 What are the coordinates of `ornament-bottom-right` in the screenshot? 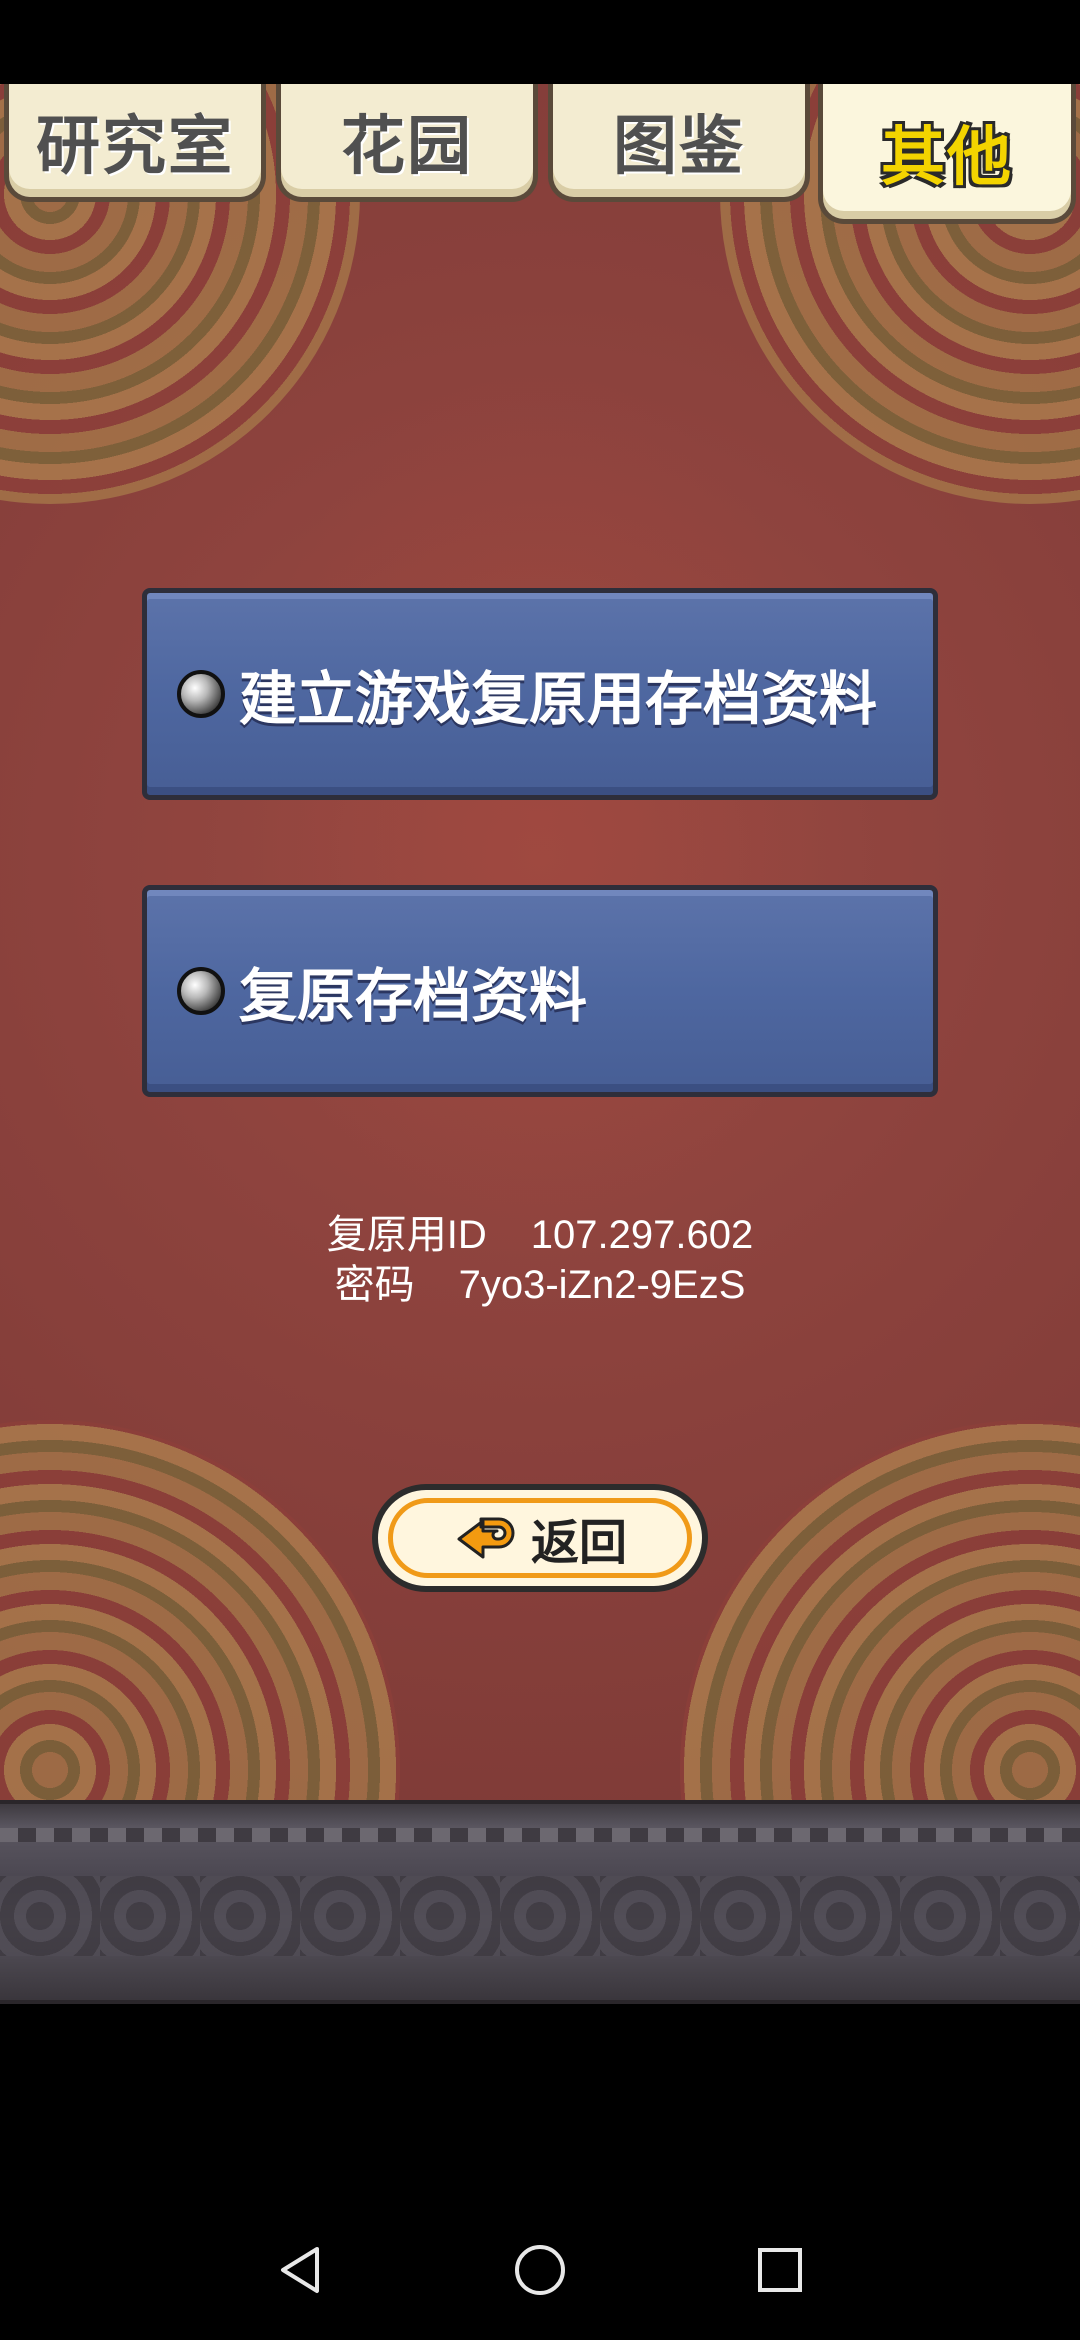 It's located at (880, 1610).